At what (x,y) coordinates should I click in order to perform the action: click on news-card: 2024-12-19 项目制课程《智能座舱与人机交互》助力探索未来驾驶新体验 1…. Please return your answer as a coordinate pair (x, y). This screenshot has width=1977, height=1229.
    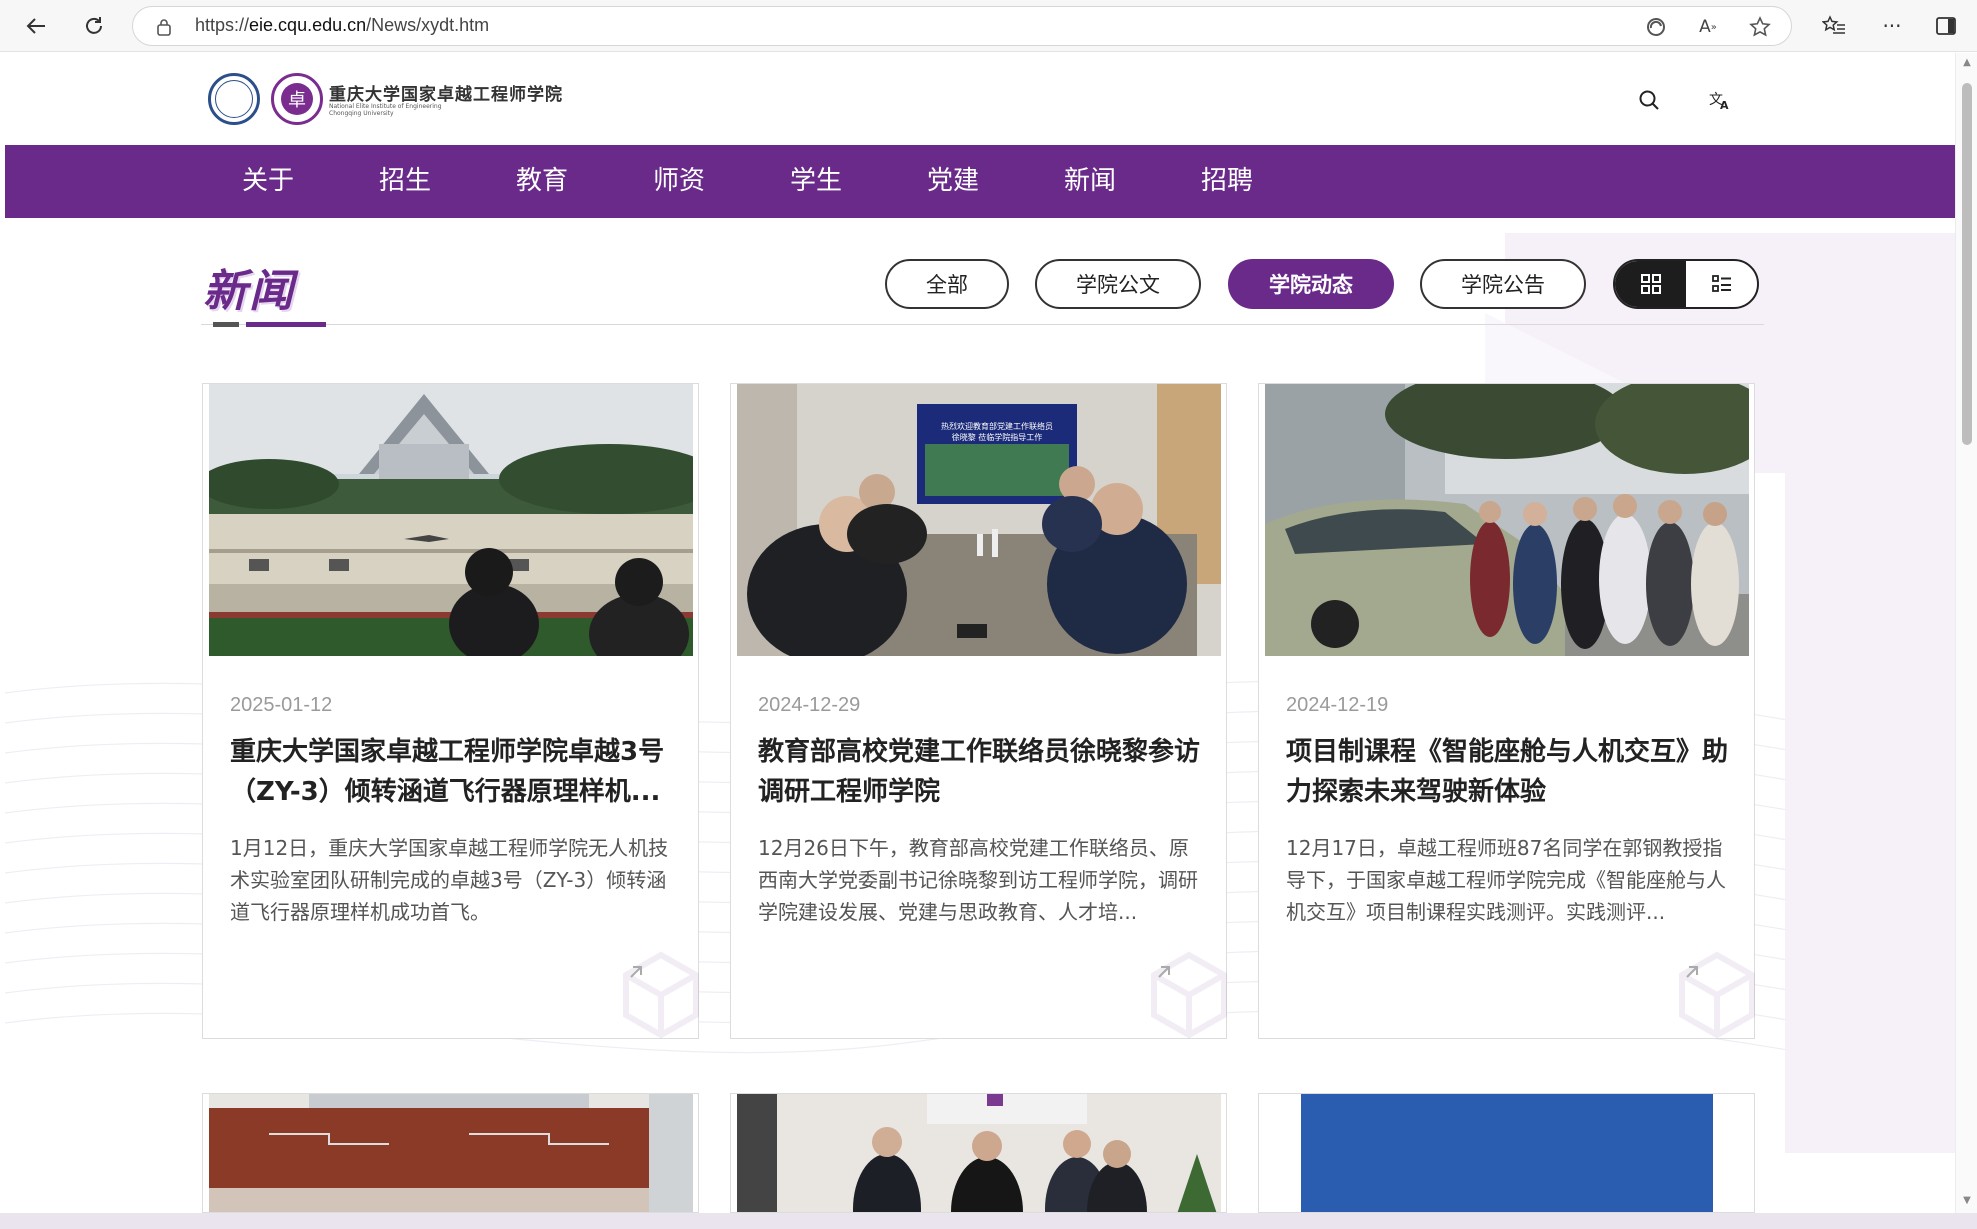
    Looking at the image, I should click on (1506, 711).